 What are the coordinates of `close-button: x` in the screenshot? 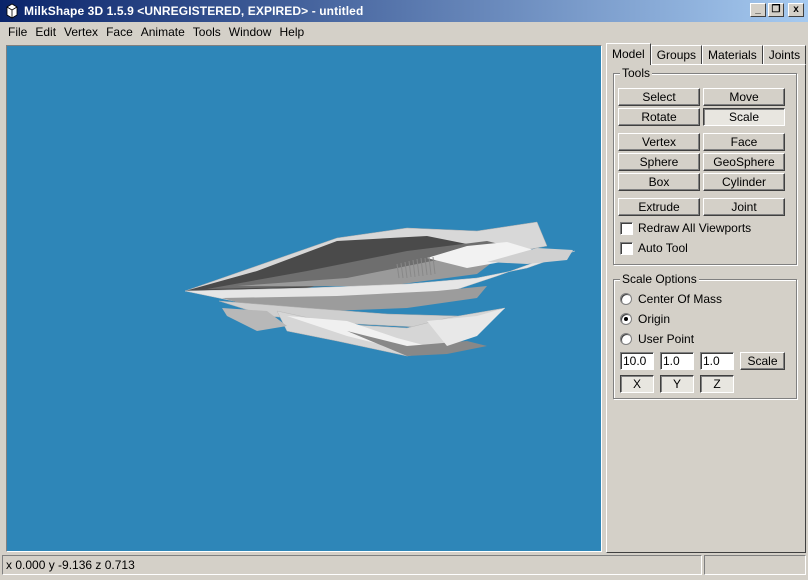 It's located at (796, 10).